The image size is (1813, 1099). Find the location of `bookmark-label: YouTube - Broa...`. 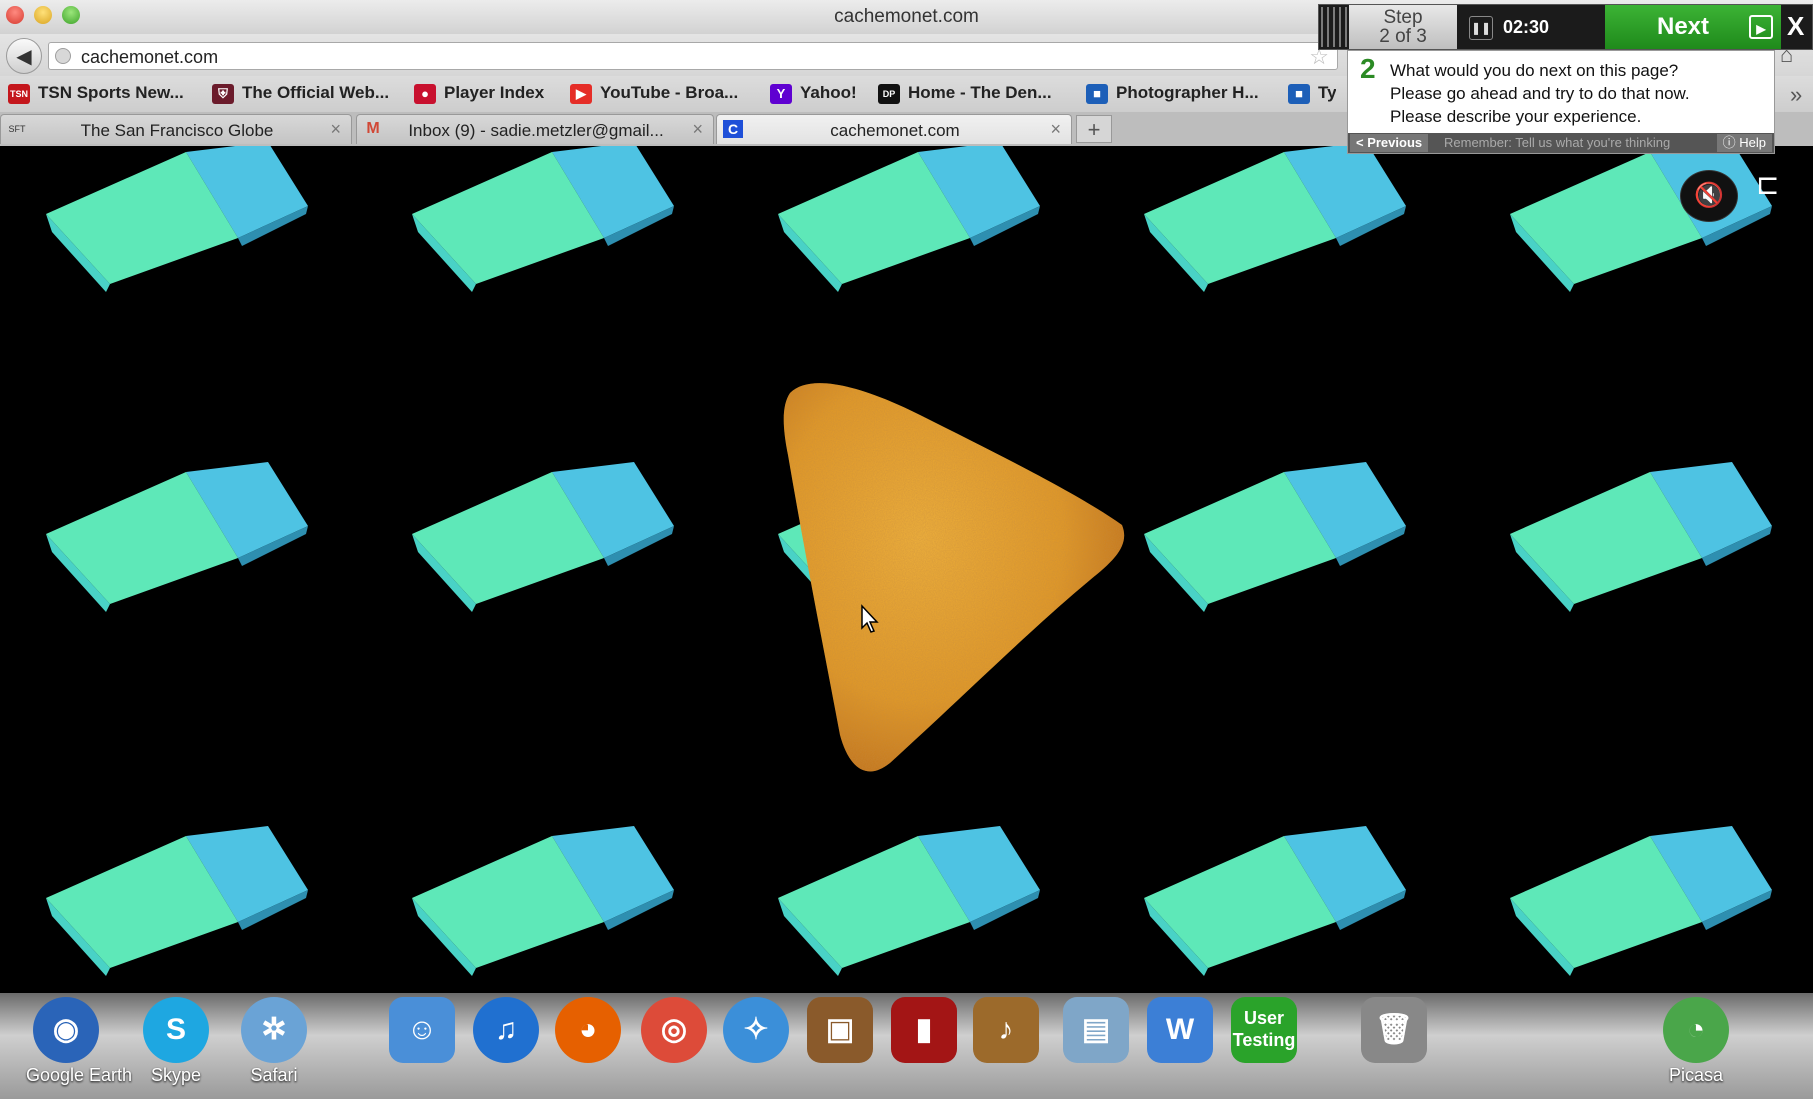

bookmark-label: YouTube - Broa... is located at coordinates (669, 92).